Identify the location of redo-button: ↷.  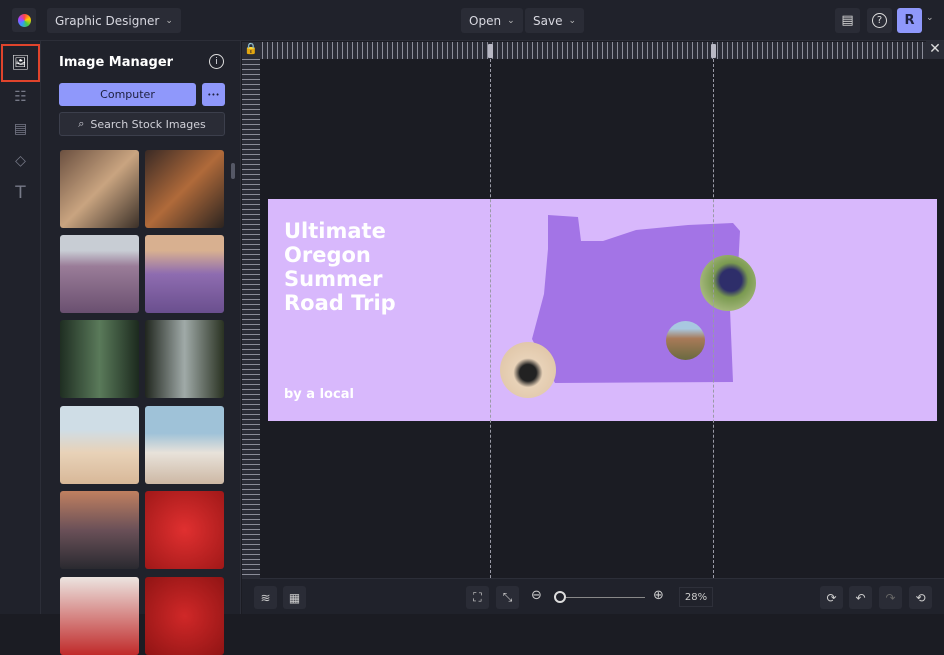
(890, 597).